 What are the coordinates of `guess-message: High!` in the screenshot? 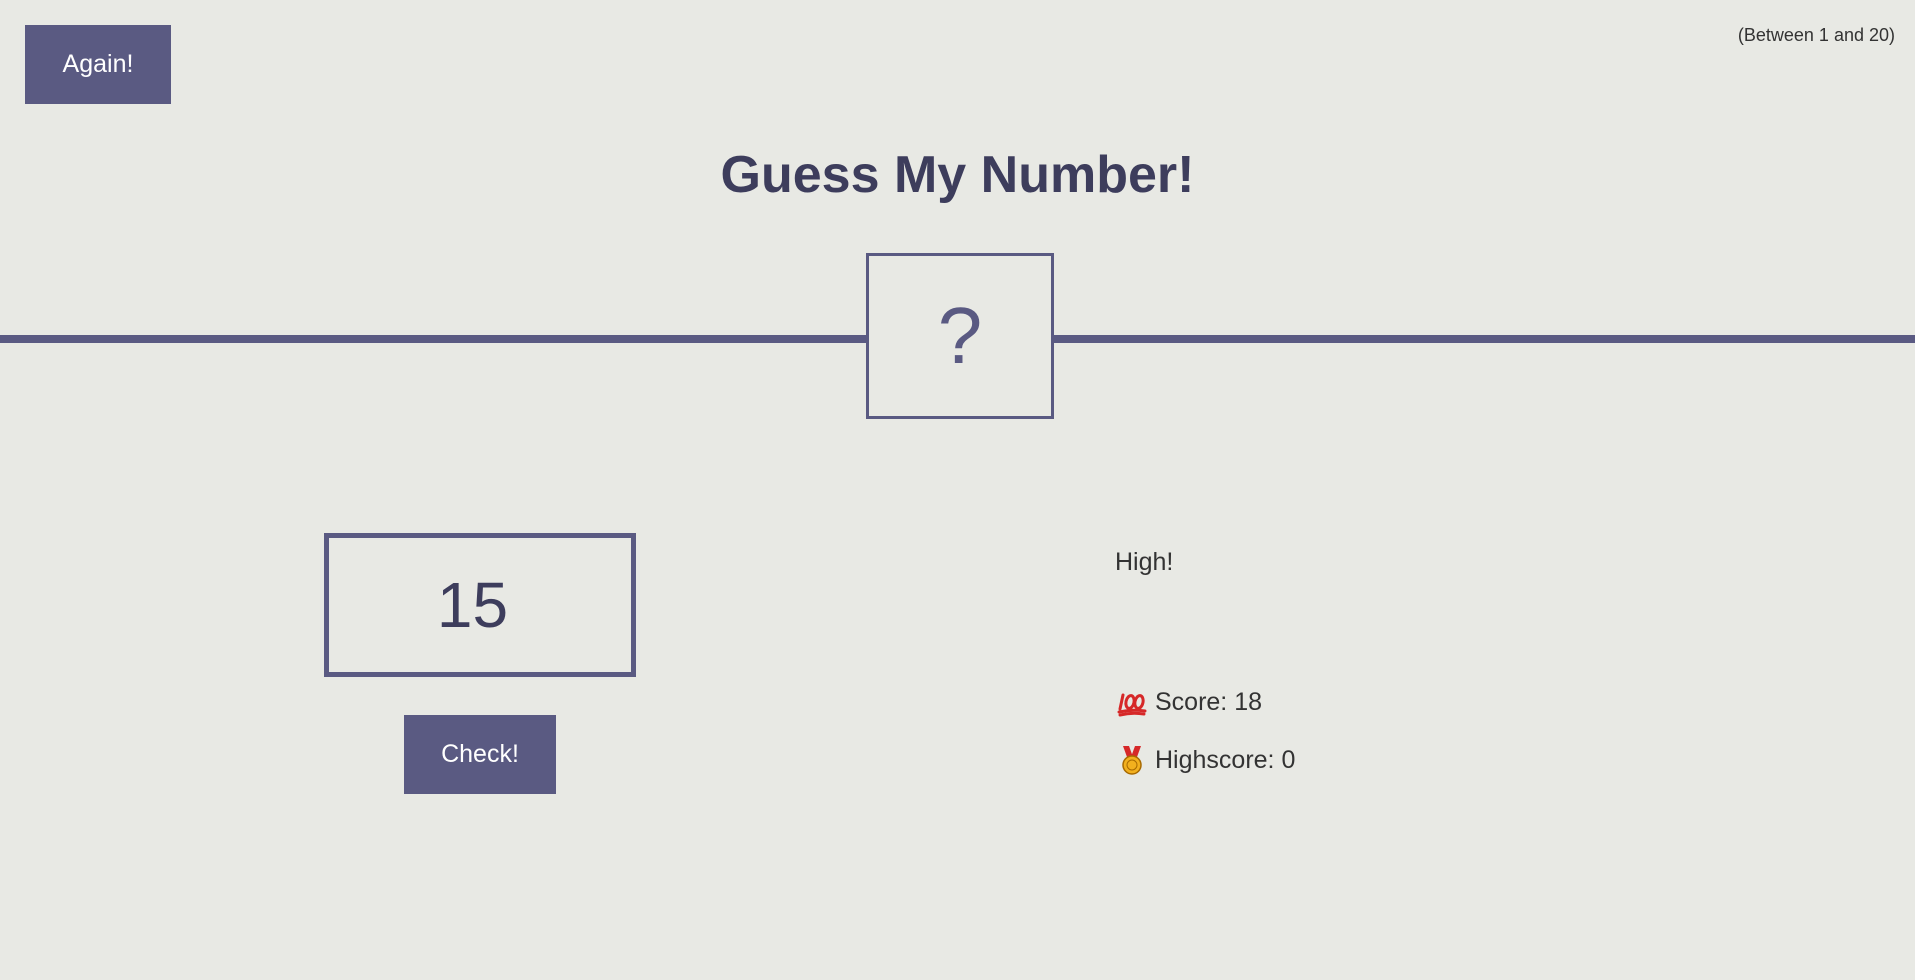 It's located at (1144, 562).